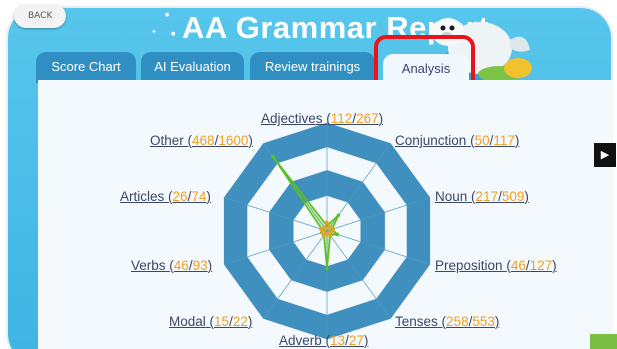 The width and height of the screenshot is (617, 349). What do you see at coordinates (541, 265) in the screenshot?
I see `axis-total: 127` at bounding box center [541, 265].